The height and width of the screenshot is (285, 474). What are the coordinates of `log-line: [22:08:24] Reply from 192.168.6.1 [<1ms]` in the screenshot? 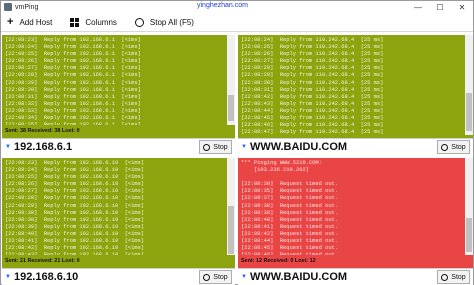 It's located at (73, 47).